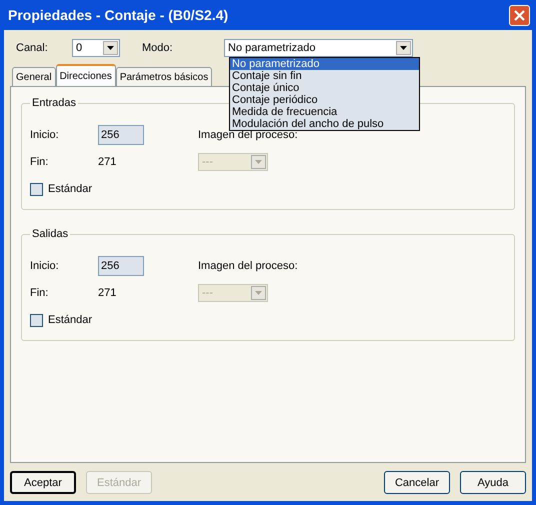 This screenshot has width=536, height=505. I want to click on group-title: Salidas, so click(50, 234).